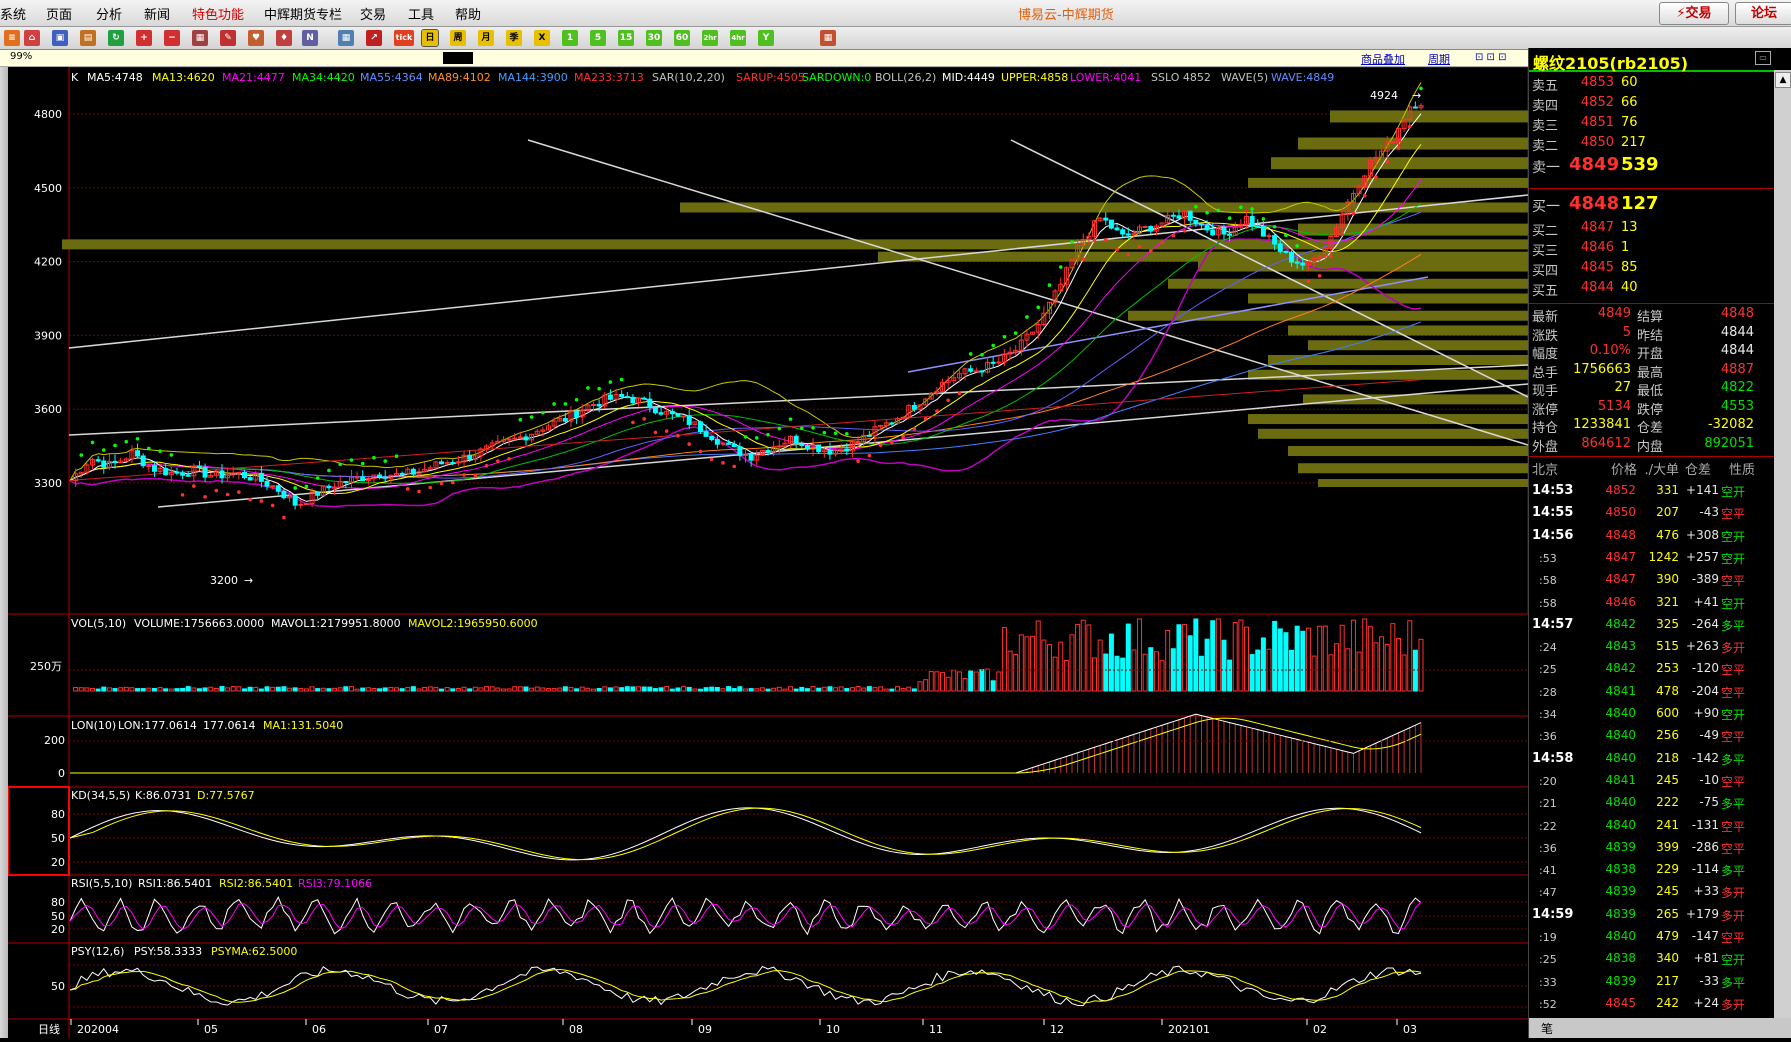 The image size is (1791, 1042). Describe the element at coordinates (738, 38) in the screenshot. I see `h4-button: 4hr` at that location.